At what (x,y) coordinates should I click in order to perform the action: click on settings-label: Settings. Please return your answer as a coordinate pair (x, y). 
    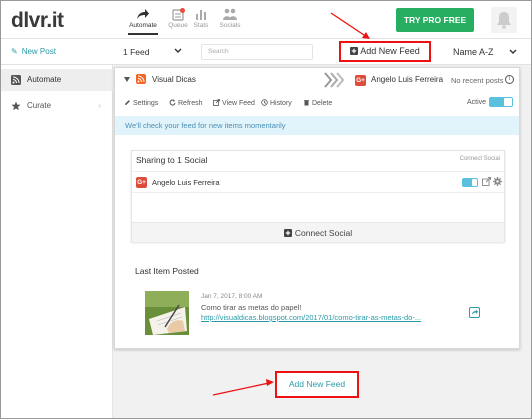
    Looking at the image, I should click on (146, 103).